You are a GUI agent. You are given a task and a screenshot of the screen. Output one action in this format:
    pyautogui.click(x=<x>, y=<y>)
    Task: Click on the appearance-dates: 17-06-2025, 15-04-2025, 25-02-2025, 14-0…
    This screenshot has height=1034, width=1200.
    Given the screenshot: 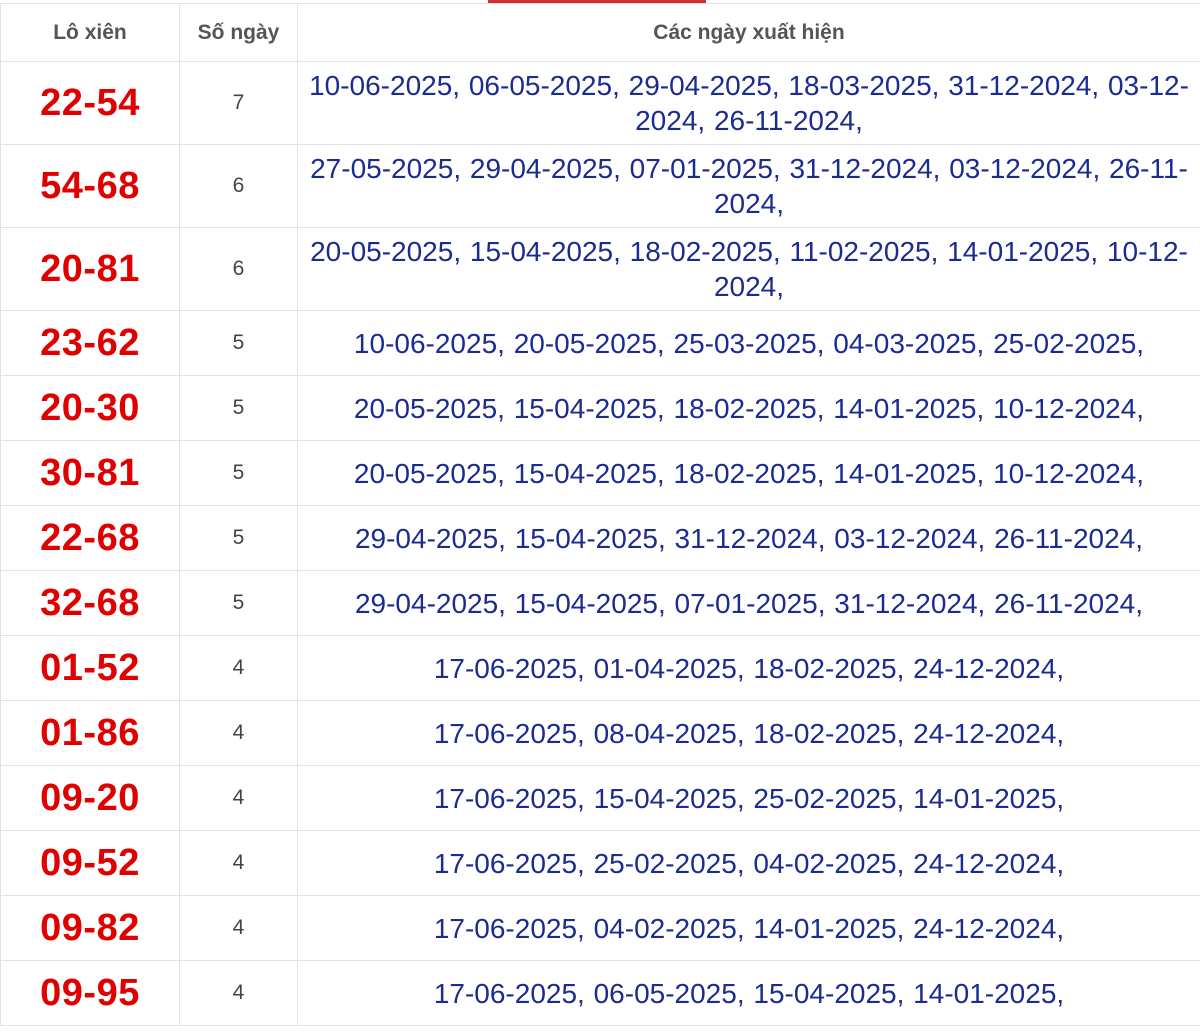 What is the action you would take?
    pyautogui.click(x=748, y=798)
    